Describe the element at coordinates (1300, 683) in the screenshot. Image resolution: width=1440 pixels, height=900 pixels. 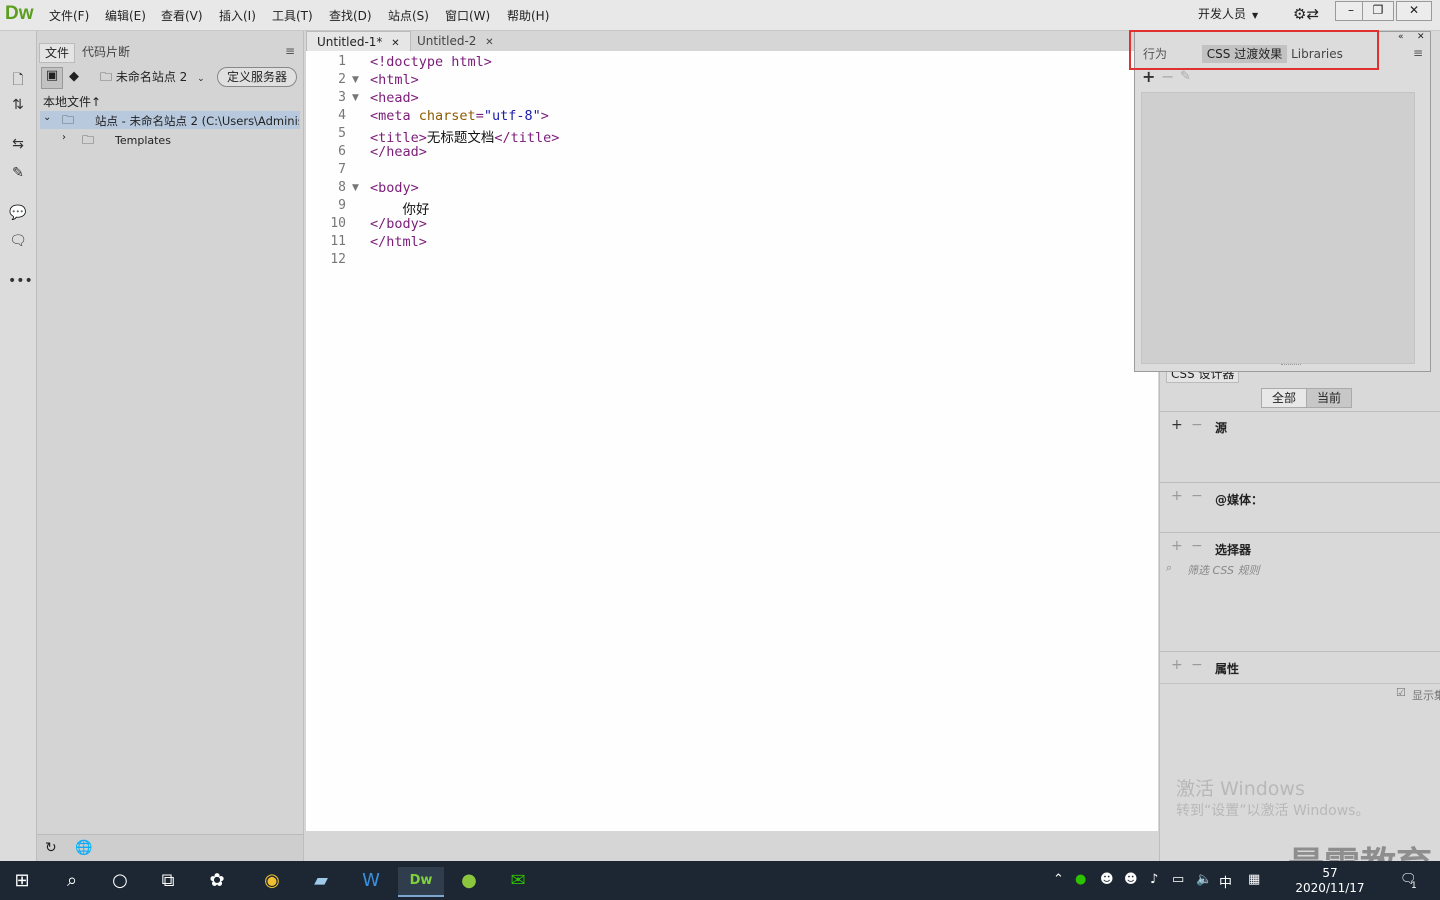
I see `divider` at that location.